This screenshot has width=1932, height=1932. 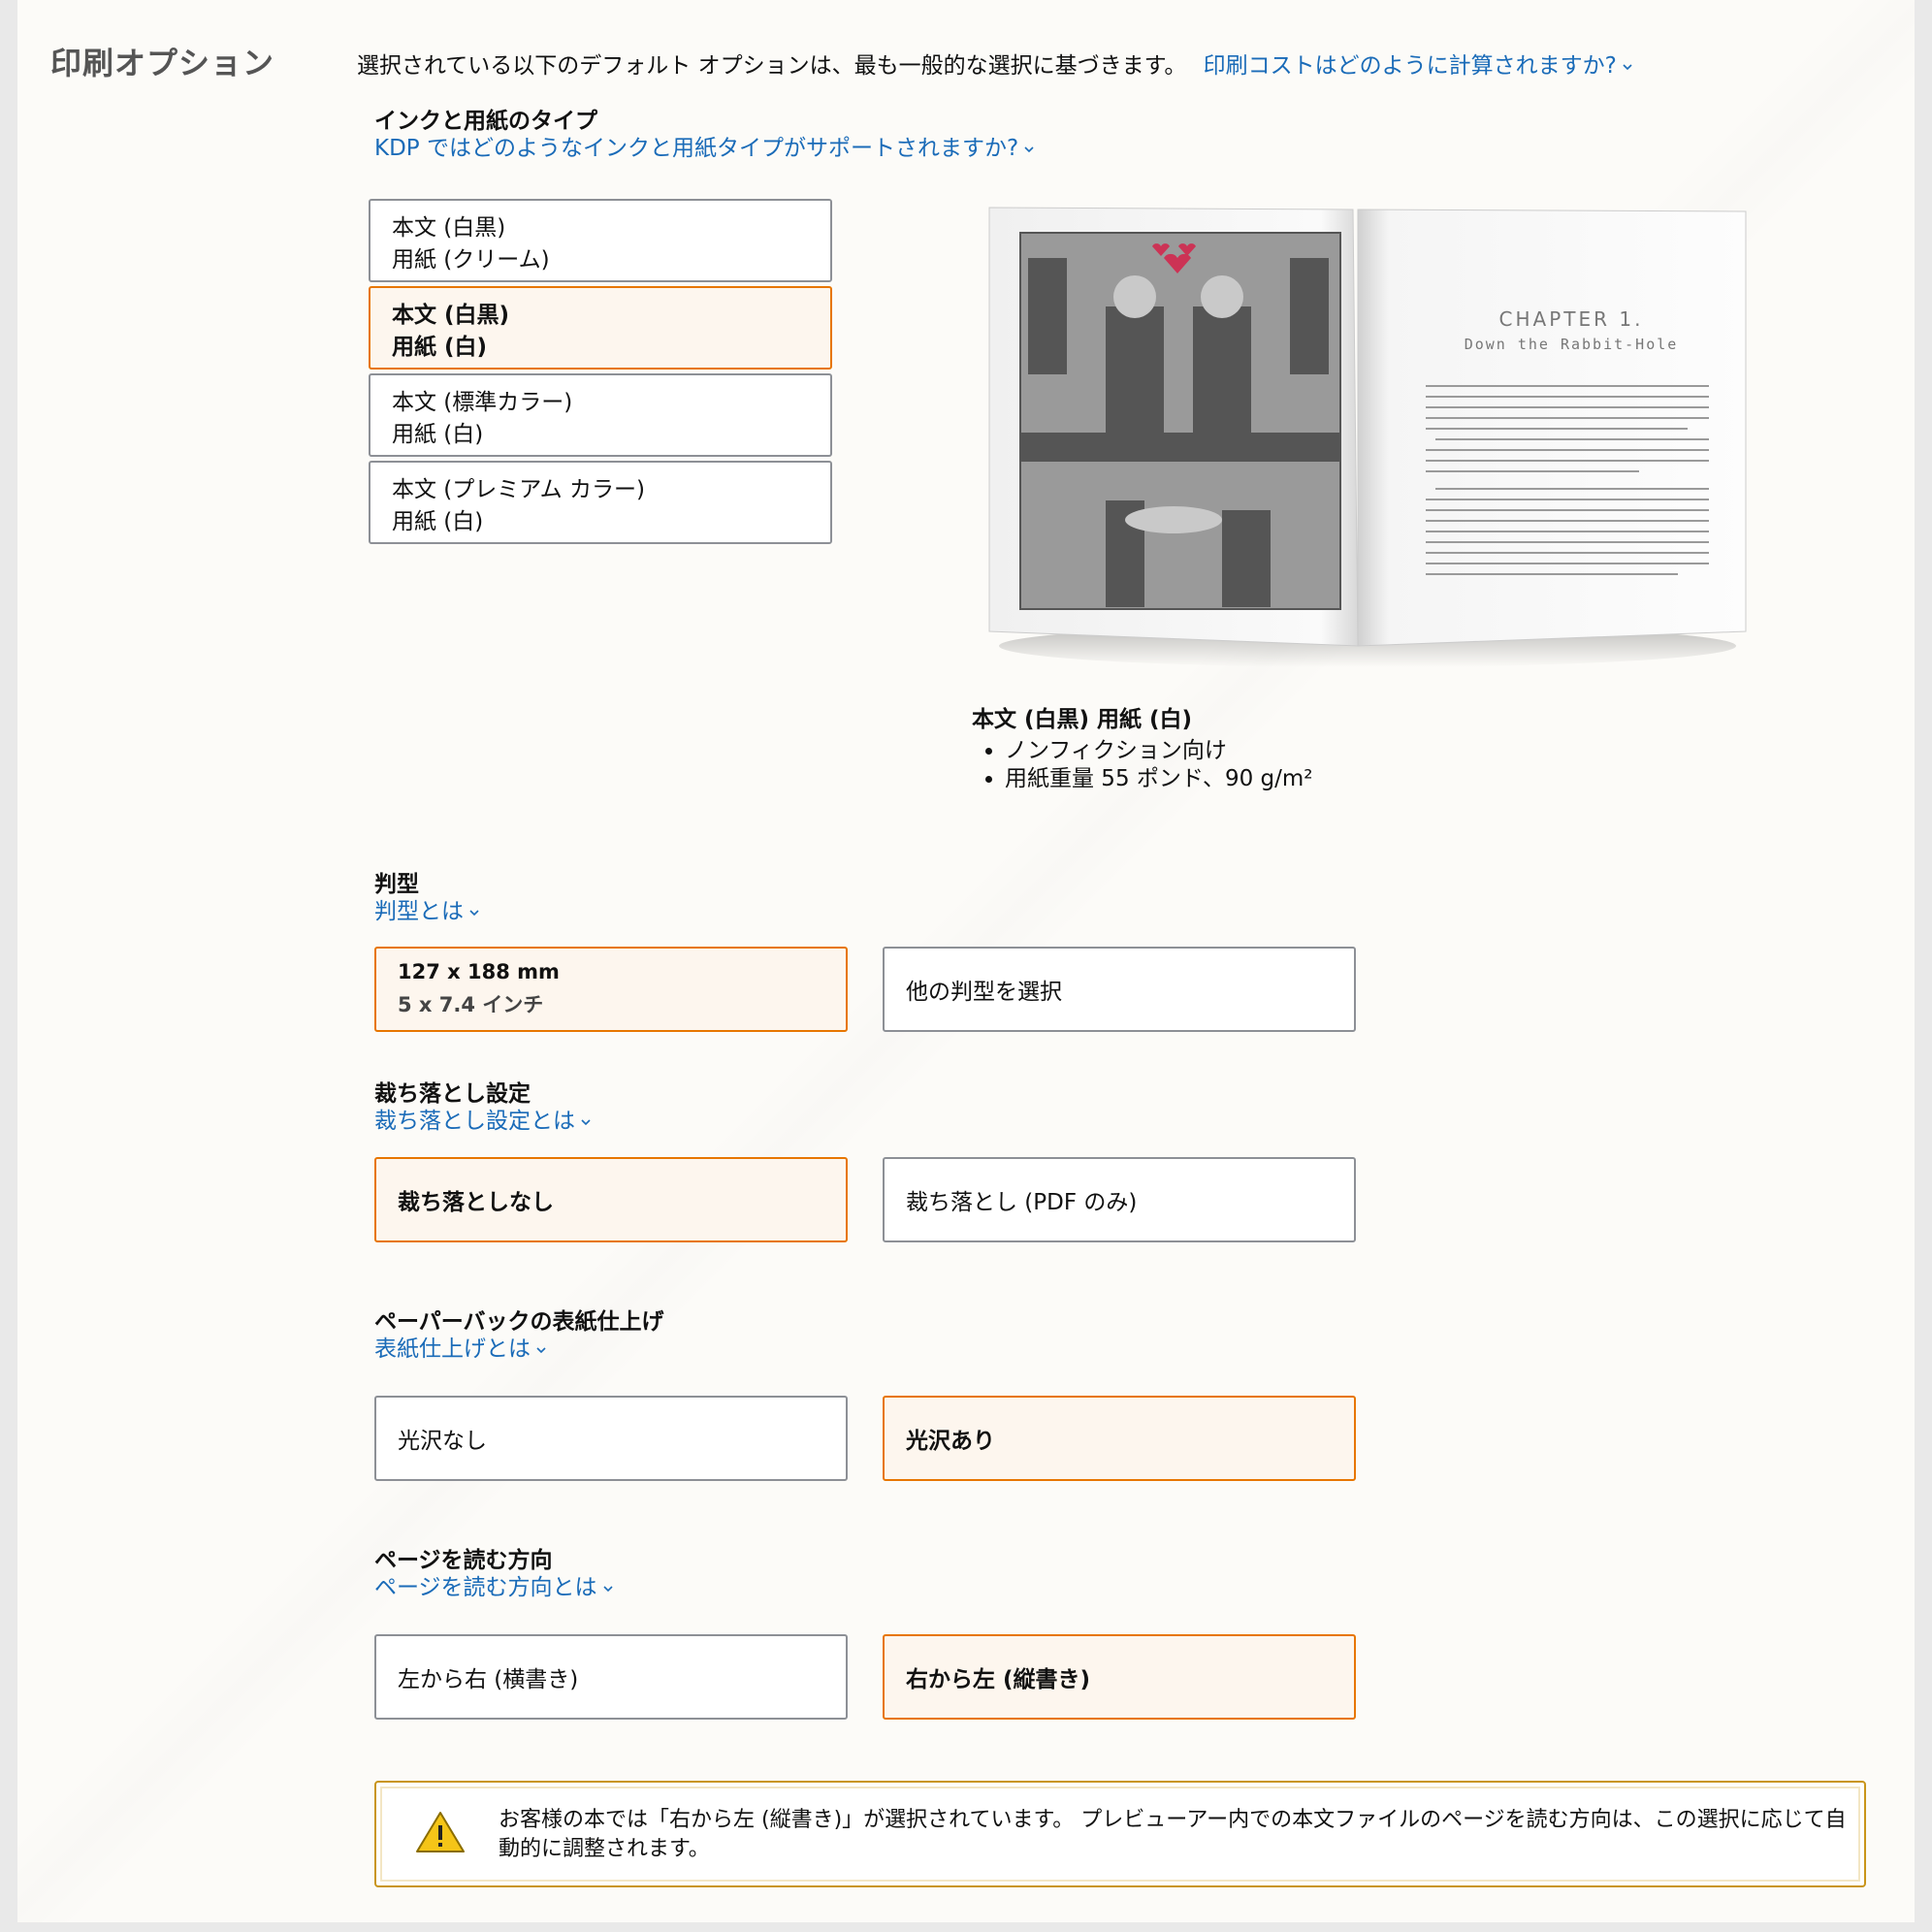 I want to click on chapter-subtitle: Down the Rabbit-Hole, so click(x=1572, y=344).